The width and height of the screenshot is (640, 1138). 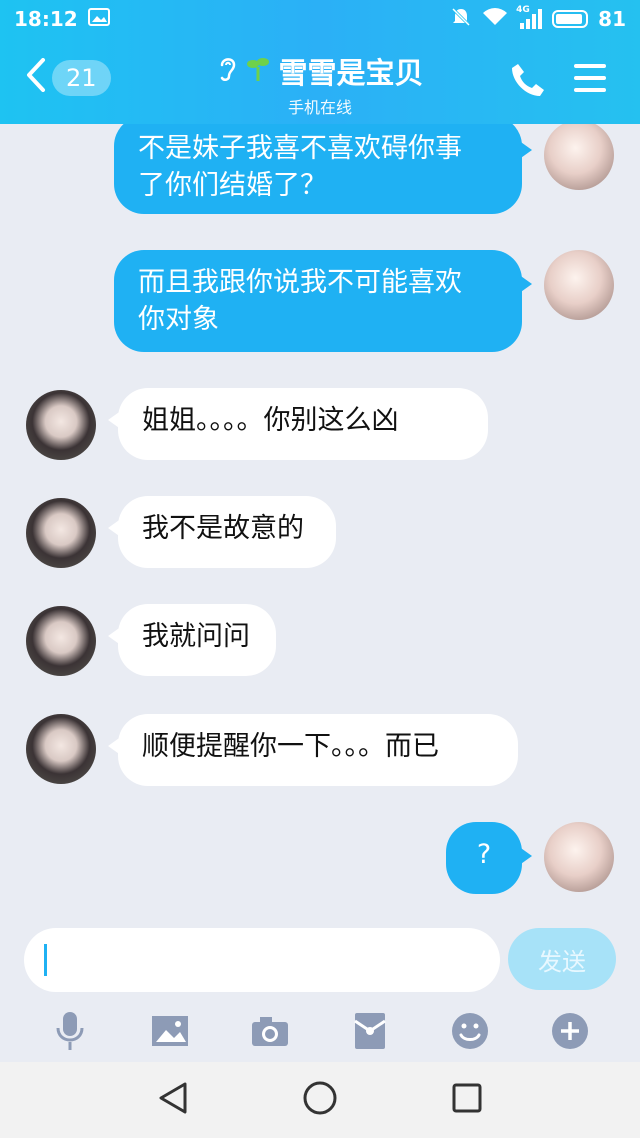 I want to click on call-button, so click(x=528, y=80).